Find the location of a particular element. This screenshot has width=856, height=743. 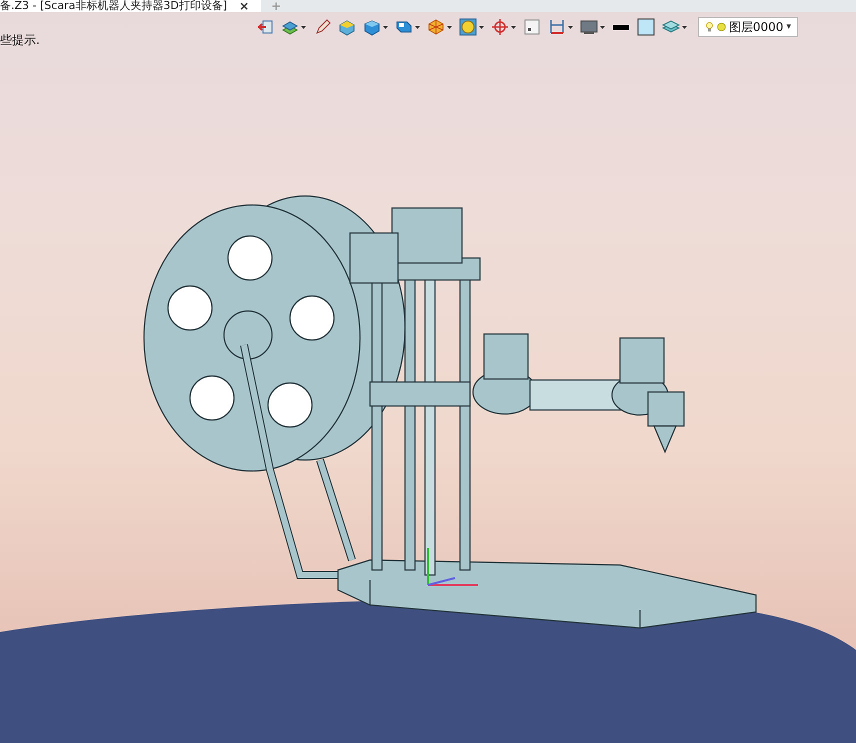

hint-text: 些提示. is located at coordinates (20, 40).